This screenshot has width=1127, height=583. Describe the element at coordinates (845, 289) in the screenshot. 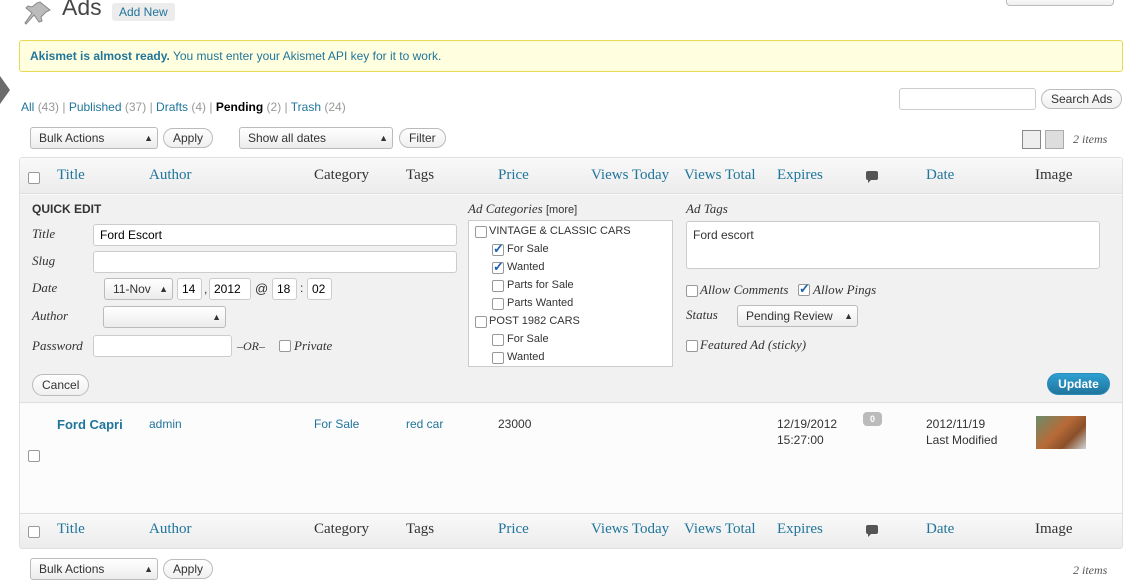

I see `allow-pings-label: Allow Pings` at that location.